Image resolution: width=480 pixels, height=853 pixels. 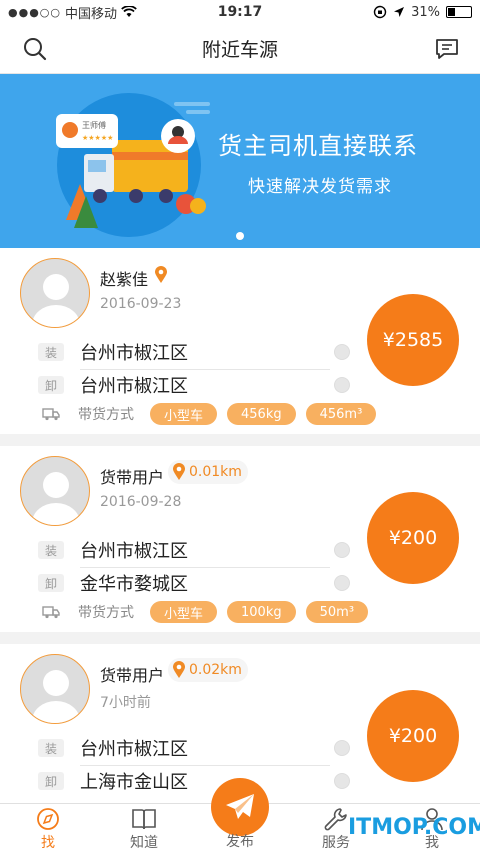 I want to click on banner-page-indicator, so click(x=240, y=236).